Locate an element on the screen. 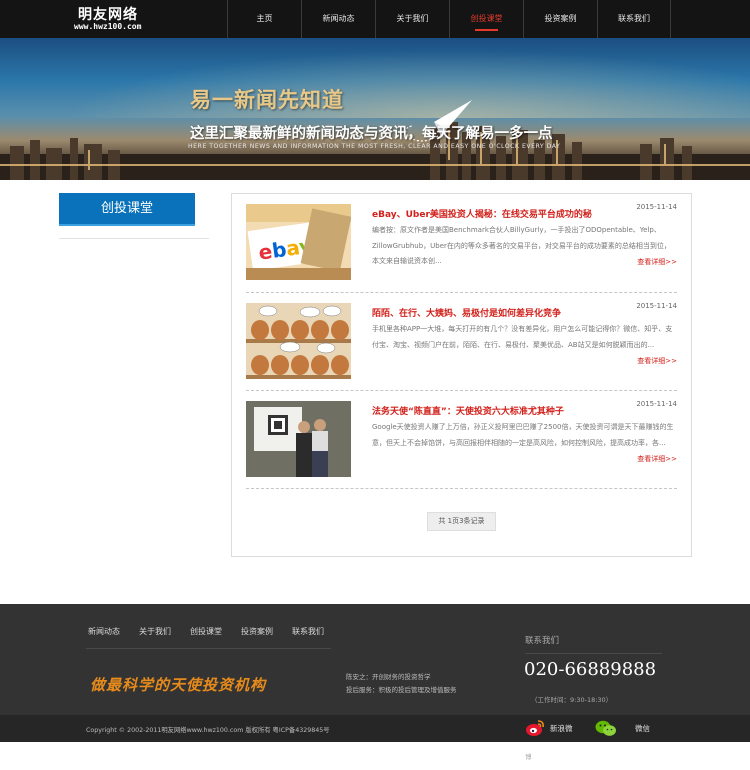  contact-label: 联系我们 is located at coordinates (542, 641).